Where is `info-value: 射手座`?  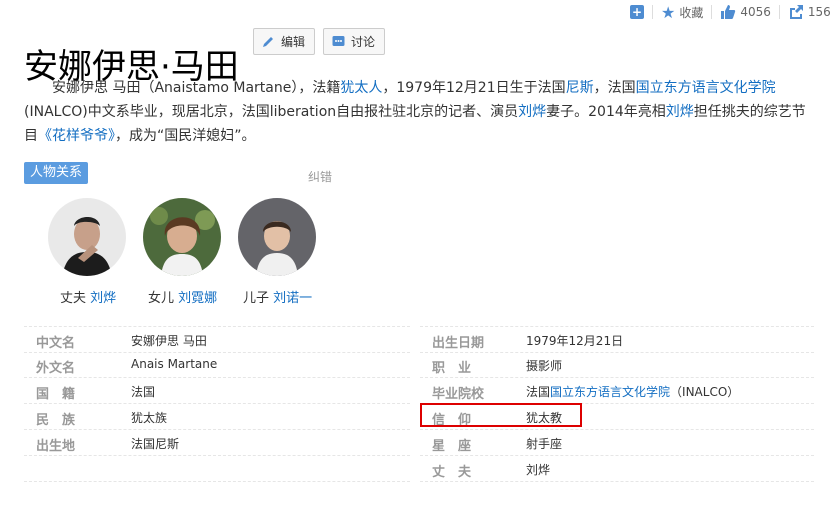 info-value: 射手座 is located at coordinates (544, 444).